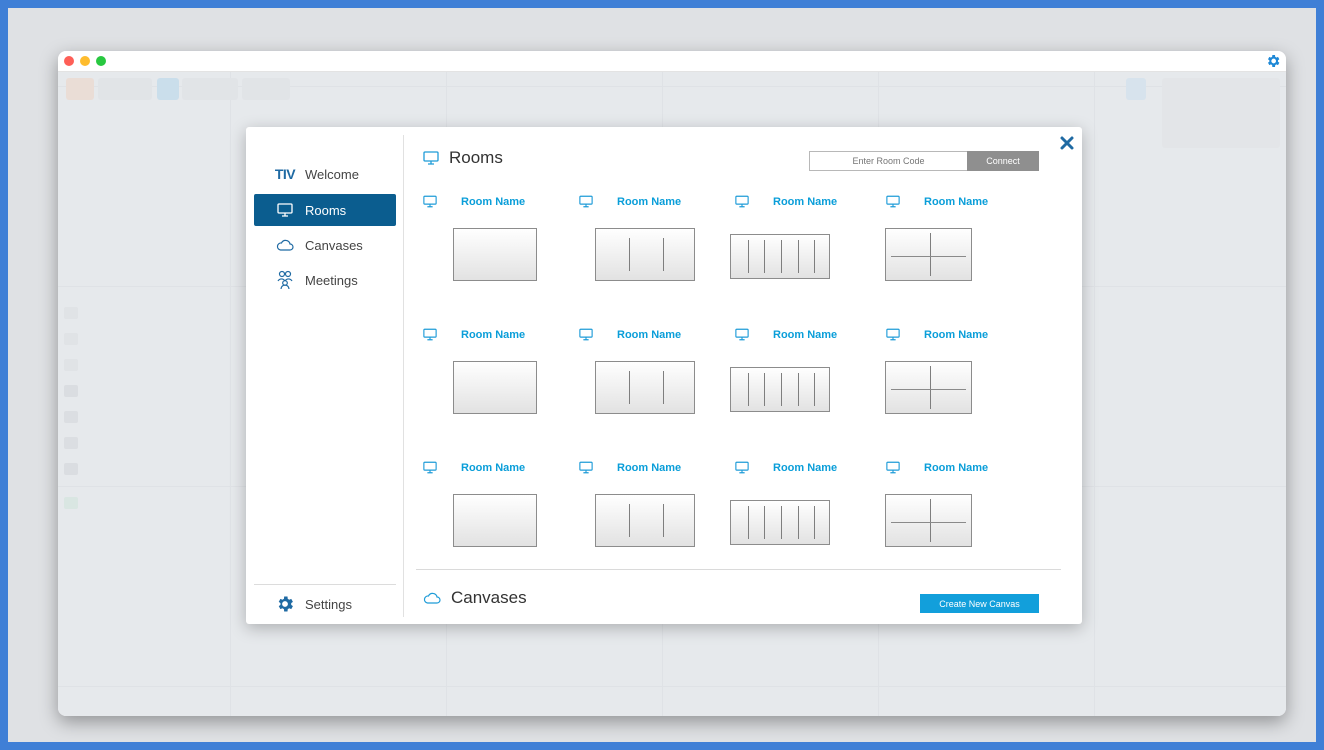 The image size is (1324, 750). I want to click on sidebar-item-label: Rooms, so click(326, 210).